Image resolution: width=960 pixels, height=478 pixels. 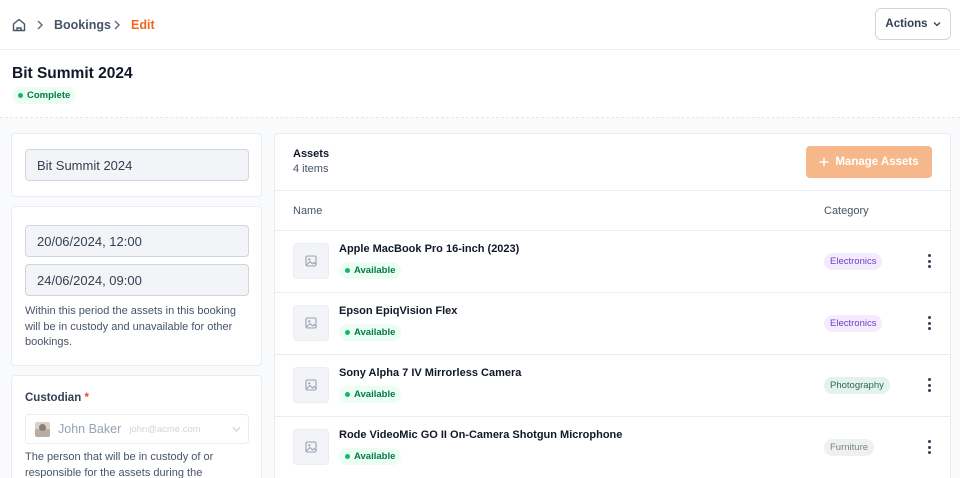 What do you see at coordinates (90, 429) in the screenshot?
I see `custodian-name: John Baker` at bounding box center [90, 429].